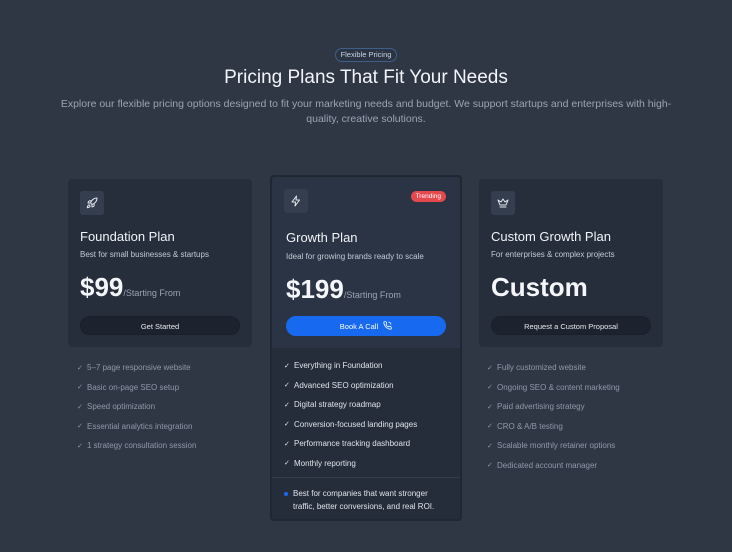 The image size is (732, 552). Describe the element at coordinates (553, 254) in the screenshot. I see `plan-description: For enterprises & complex projects` at that location.